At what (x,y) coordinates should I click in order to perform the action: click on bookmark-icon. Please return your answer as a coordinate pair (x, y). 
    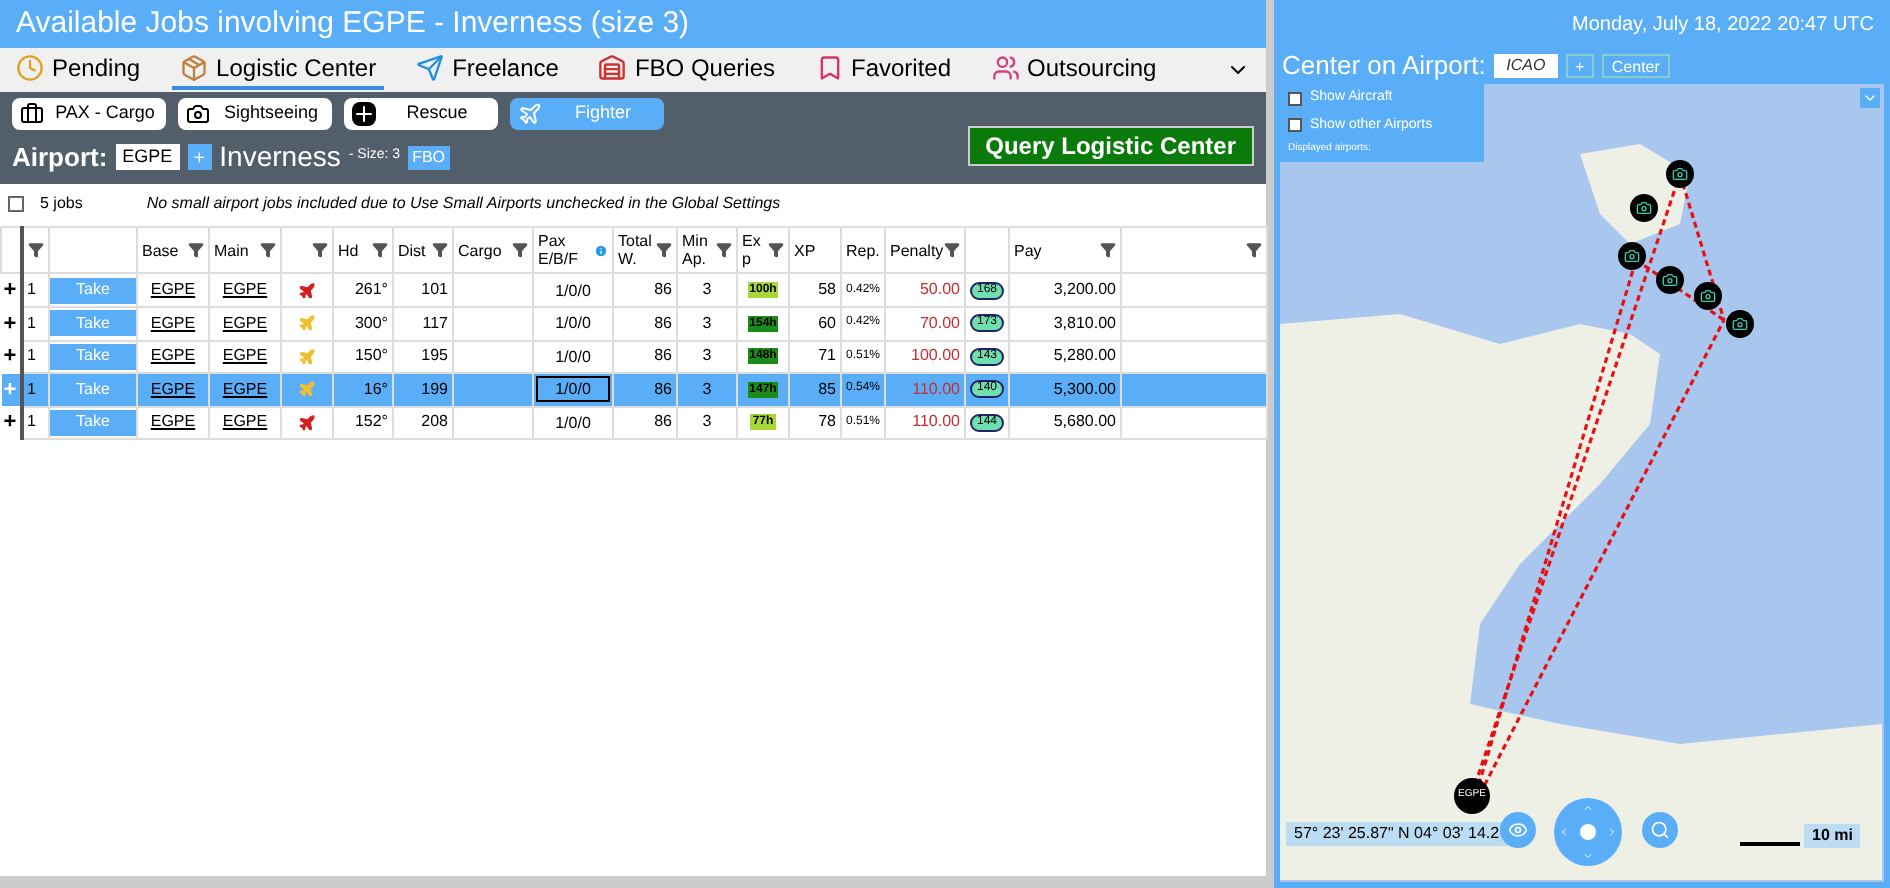
    Looking at the image, I should click on (829, 68).